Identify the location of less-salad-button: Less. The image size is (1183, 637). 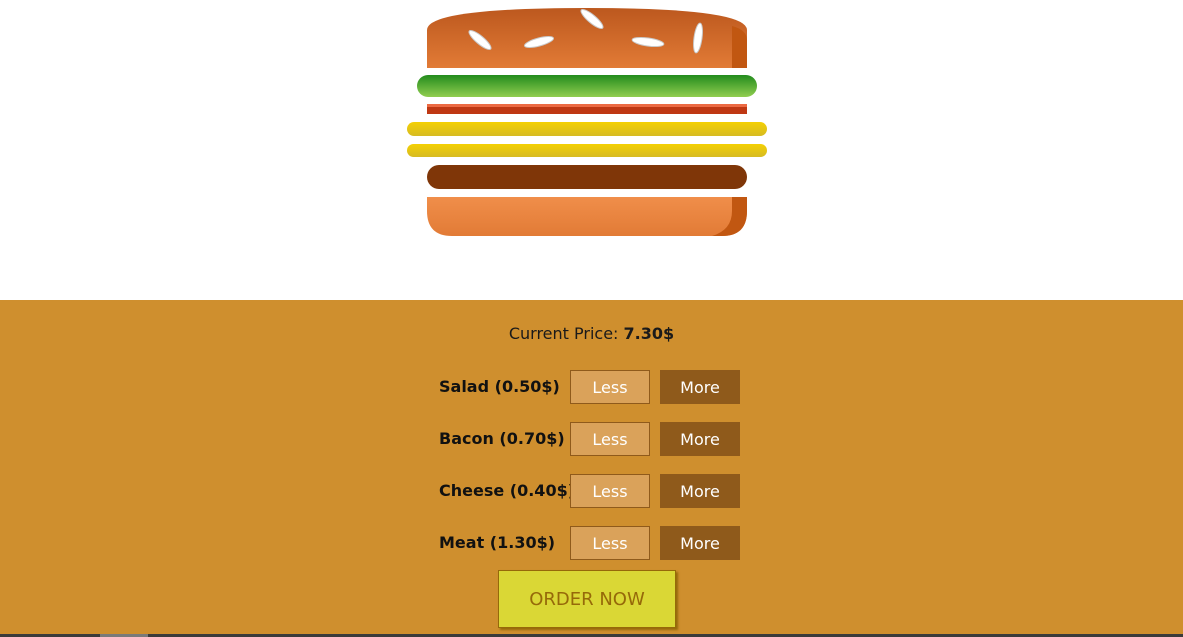
(610, 387).